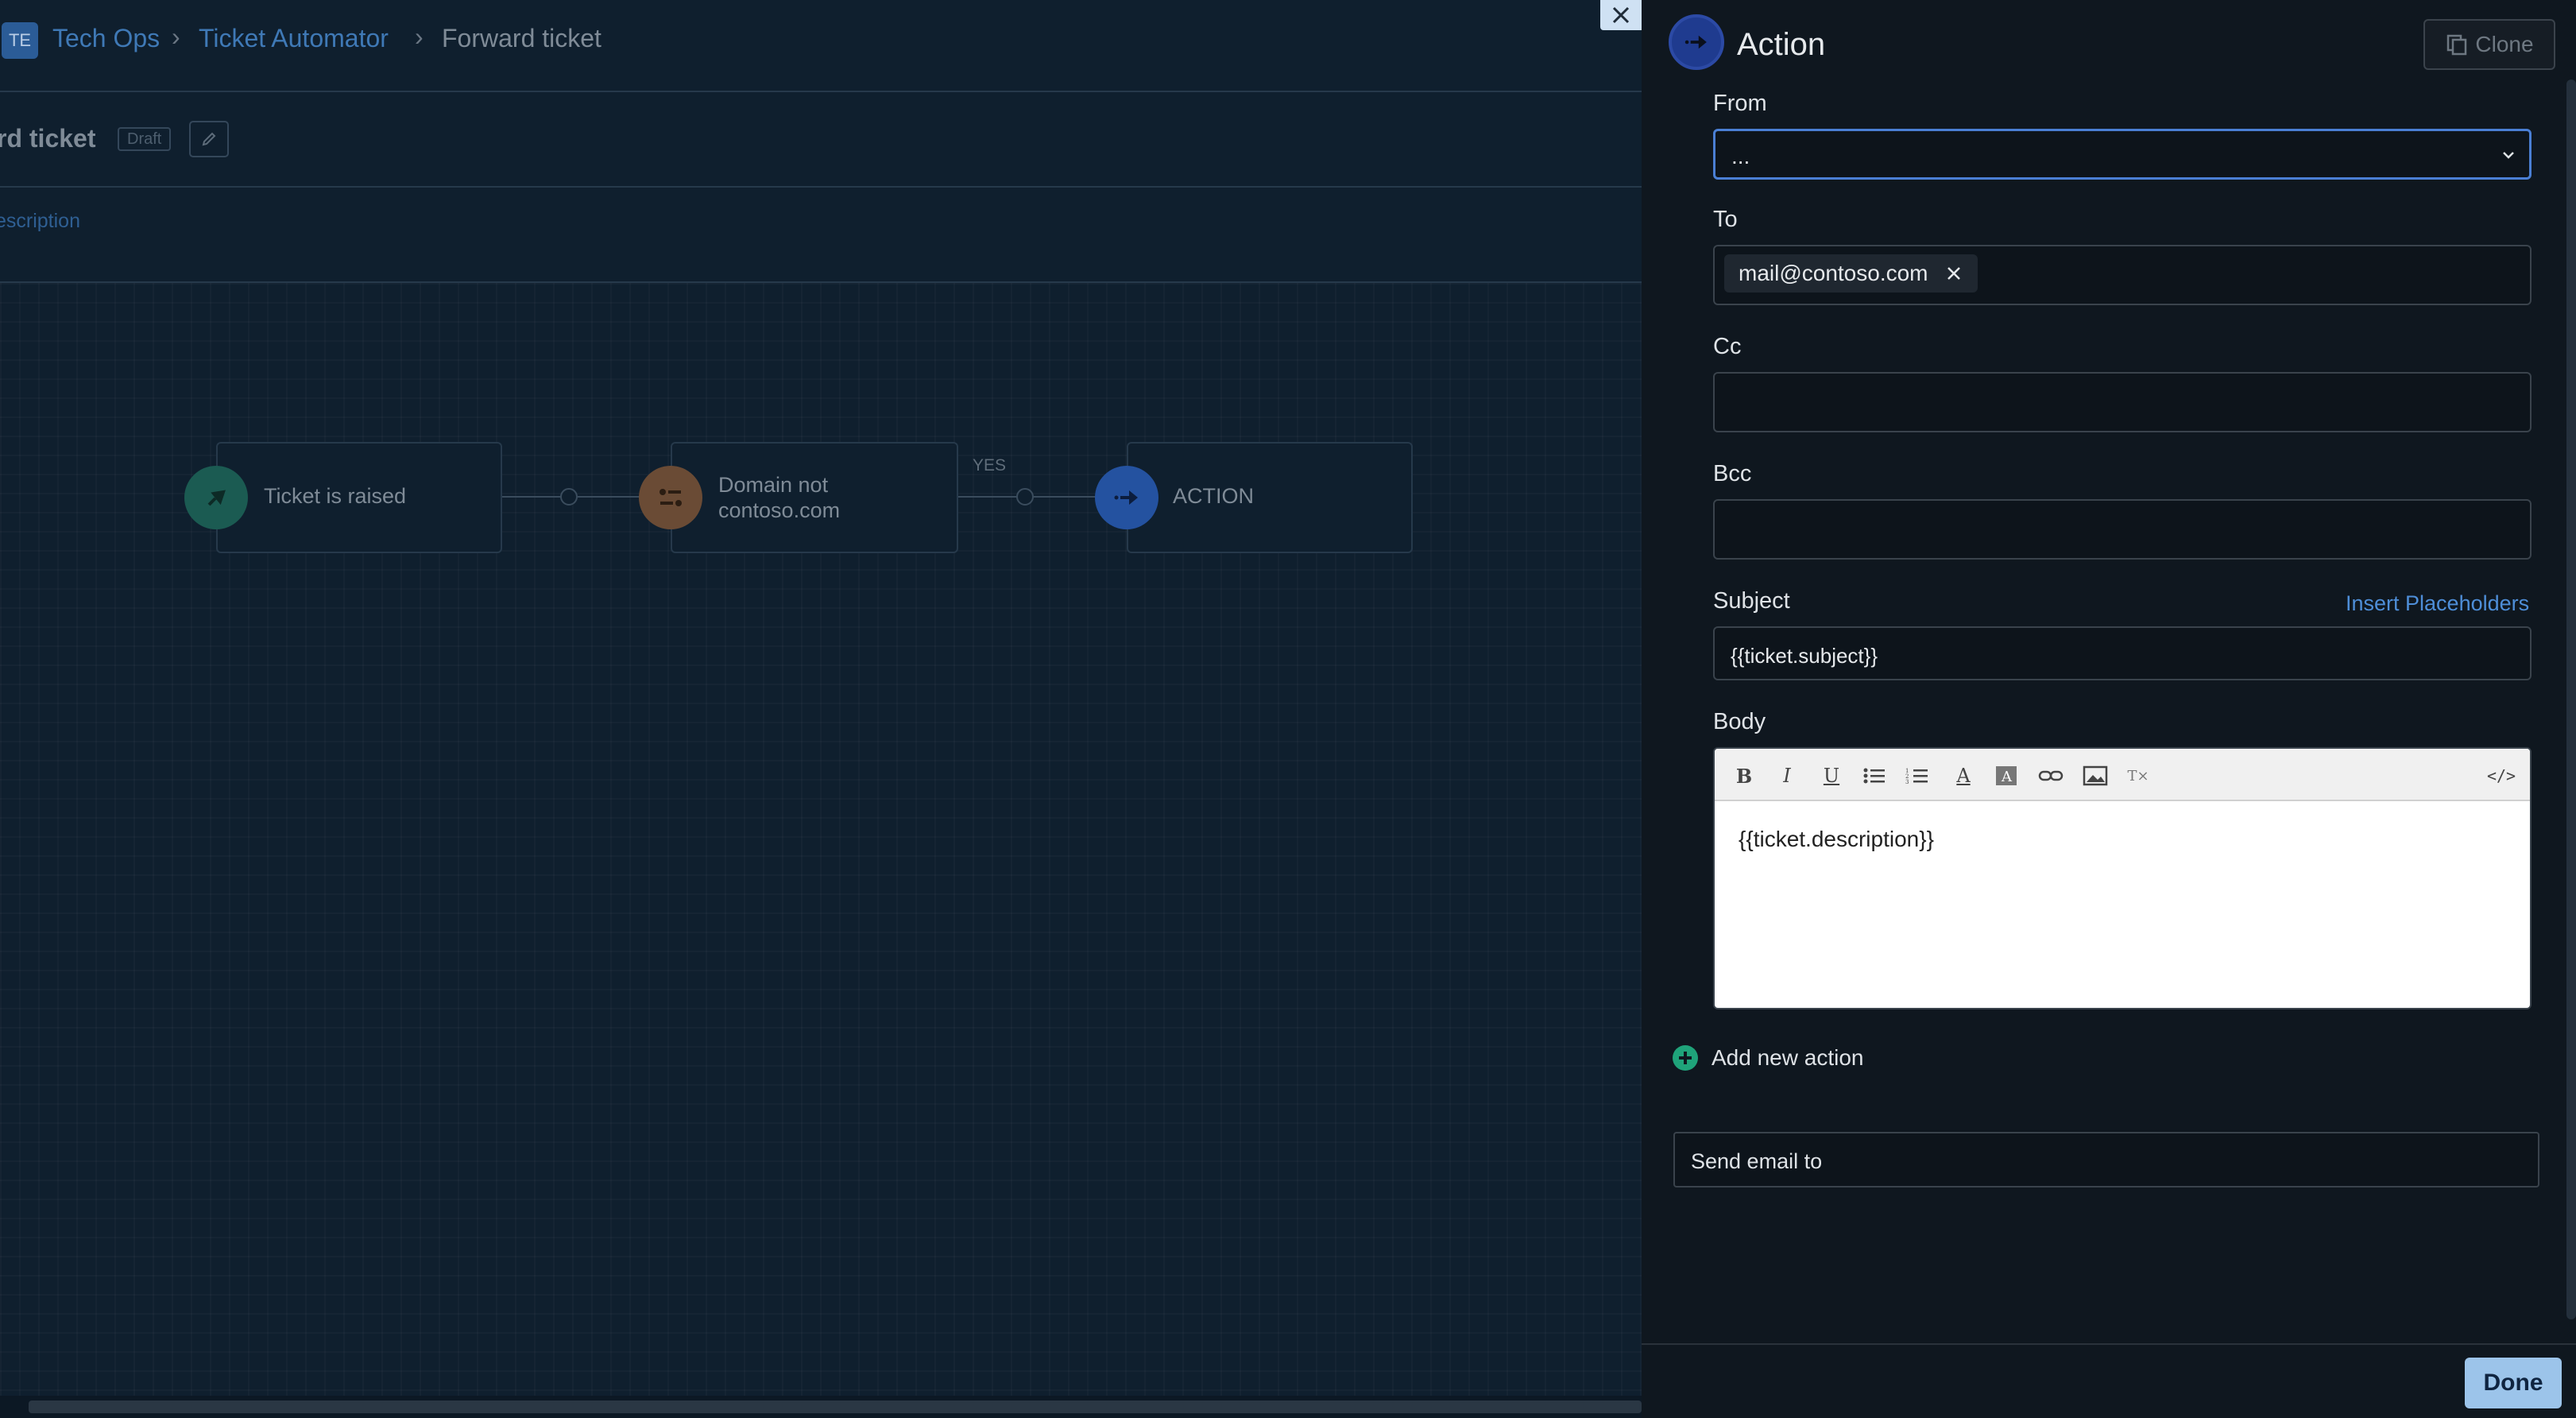  Describe the element at coordinates (1727, 347) in the screenshot. I see `cc-label: Cc` at that location.